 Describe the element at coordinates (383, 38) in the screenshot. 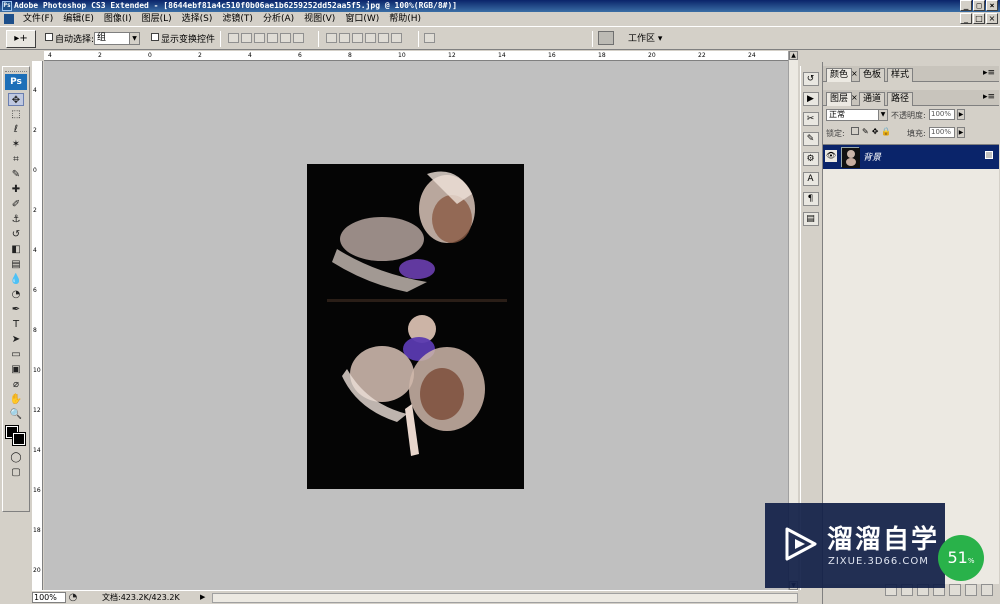

I see `distribute-hcenter-icon` at that location.